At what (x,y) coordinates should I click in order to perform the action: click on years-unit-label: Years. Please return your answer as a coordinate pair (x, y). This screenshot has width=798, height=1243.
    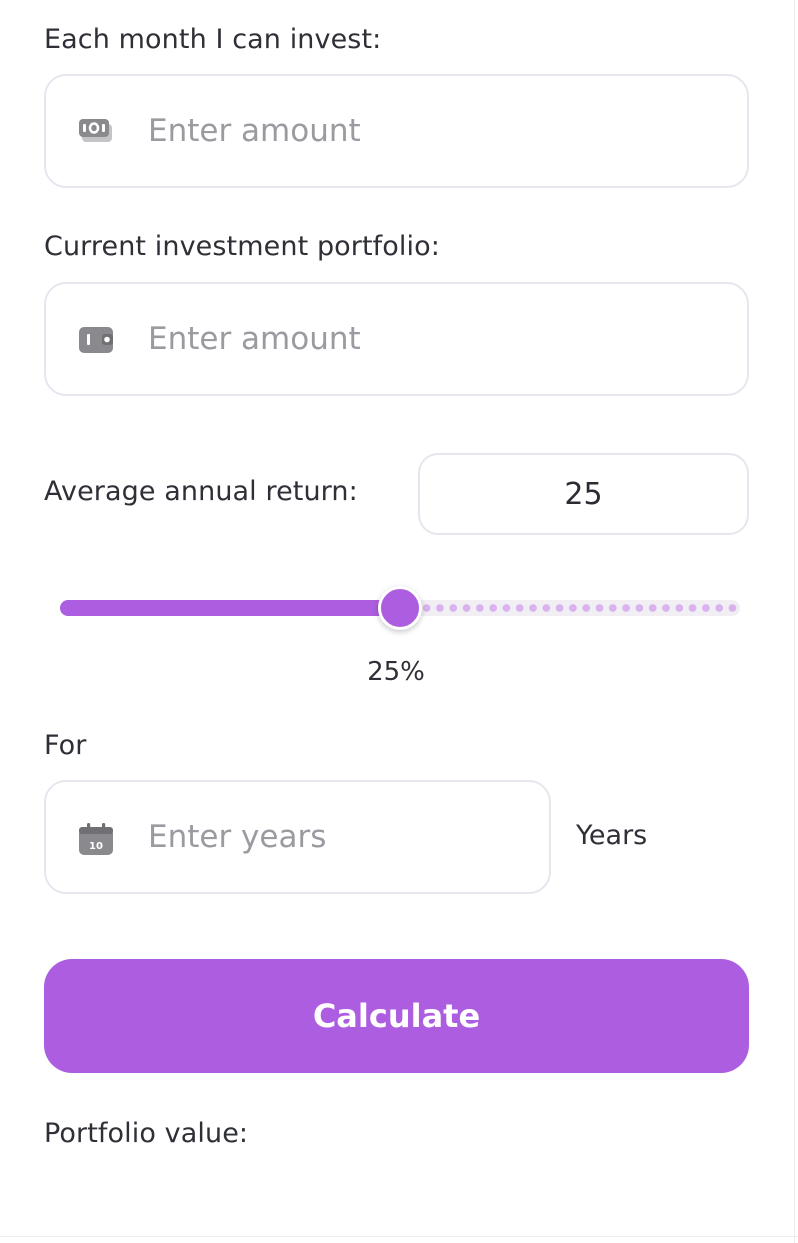
    Looking at the image, I should click on (612, 835).